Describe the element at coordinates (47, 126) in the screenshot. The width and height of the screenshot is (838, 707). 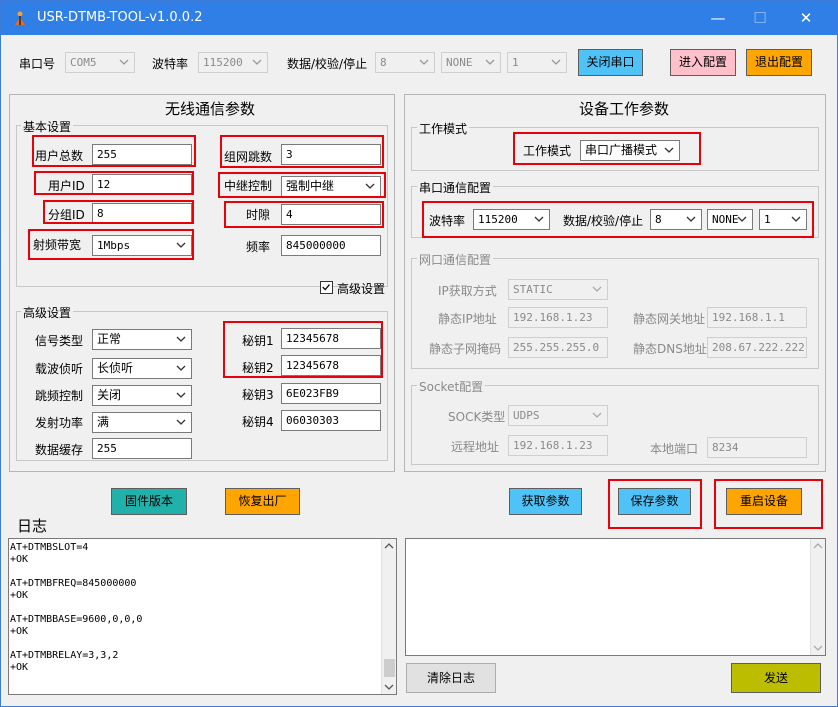
I see `basic-settings-label: 基本设置` at that location.